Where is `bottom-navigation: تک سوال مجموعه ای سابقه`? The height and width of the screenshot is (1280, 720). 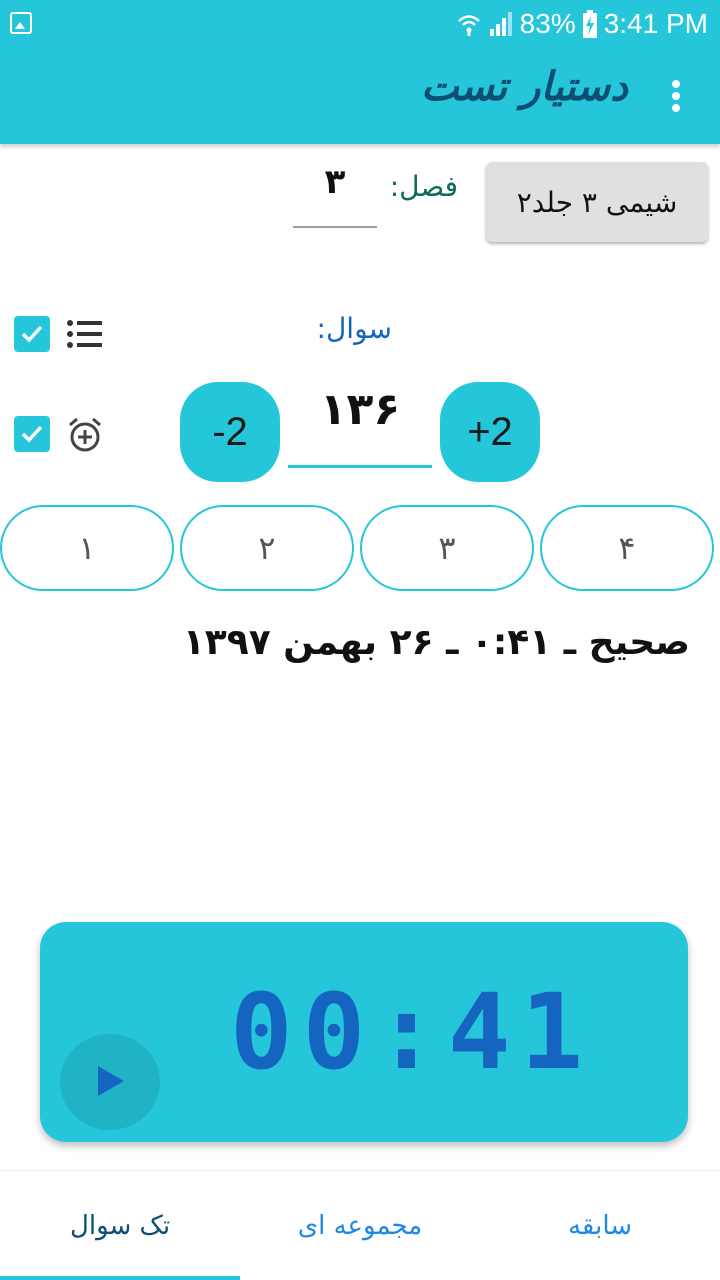
bottom-navigation: تک سوال مجموعه ای سابقه is located at coordinates (360, 1225).